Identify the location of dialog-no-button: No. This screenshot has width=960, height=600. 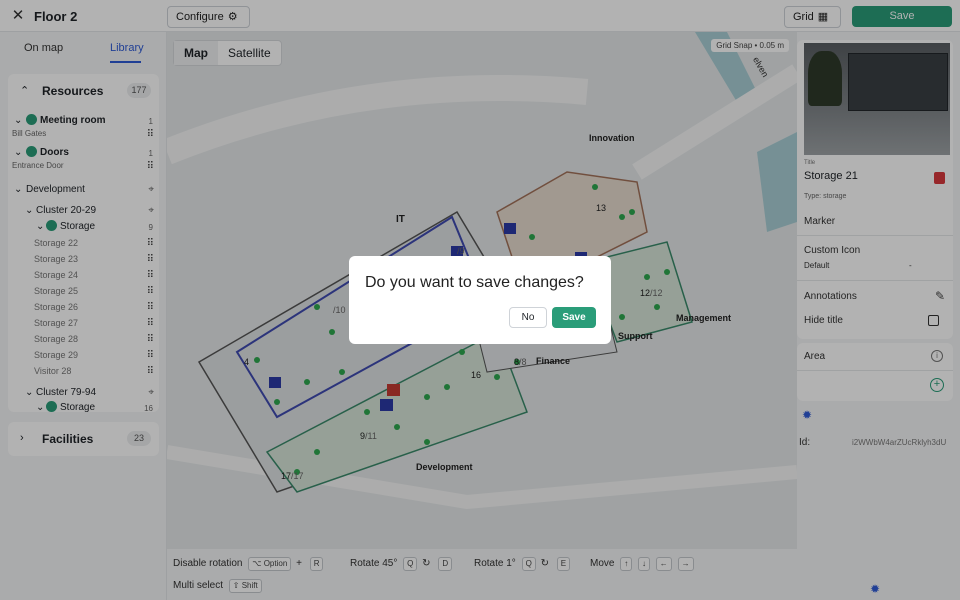
(528, 317).